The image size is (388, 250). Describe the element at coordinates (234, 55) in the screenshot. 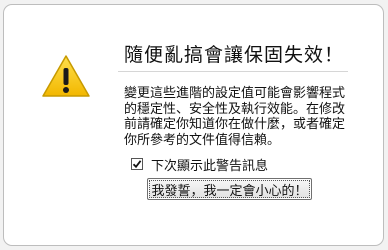

I see `dialog-title: 隨便亂搞會讓保固失效！` at that location.